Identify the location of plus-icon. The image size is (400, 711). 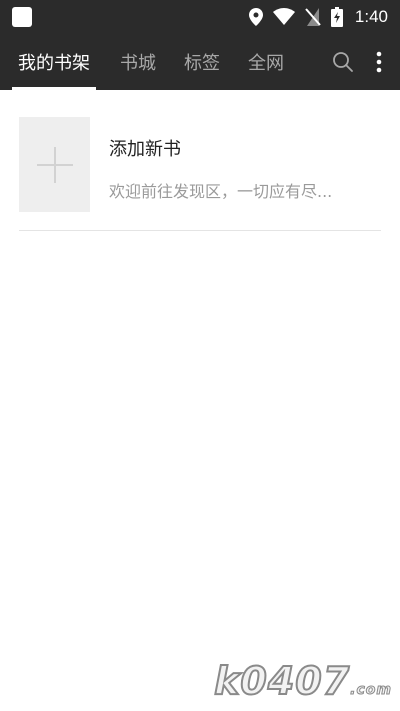
(54, 164).